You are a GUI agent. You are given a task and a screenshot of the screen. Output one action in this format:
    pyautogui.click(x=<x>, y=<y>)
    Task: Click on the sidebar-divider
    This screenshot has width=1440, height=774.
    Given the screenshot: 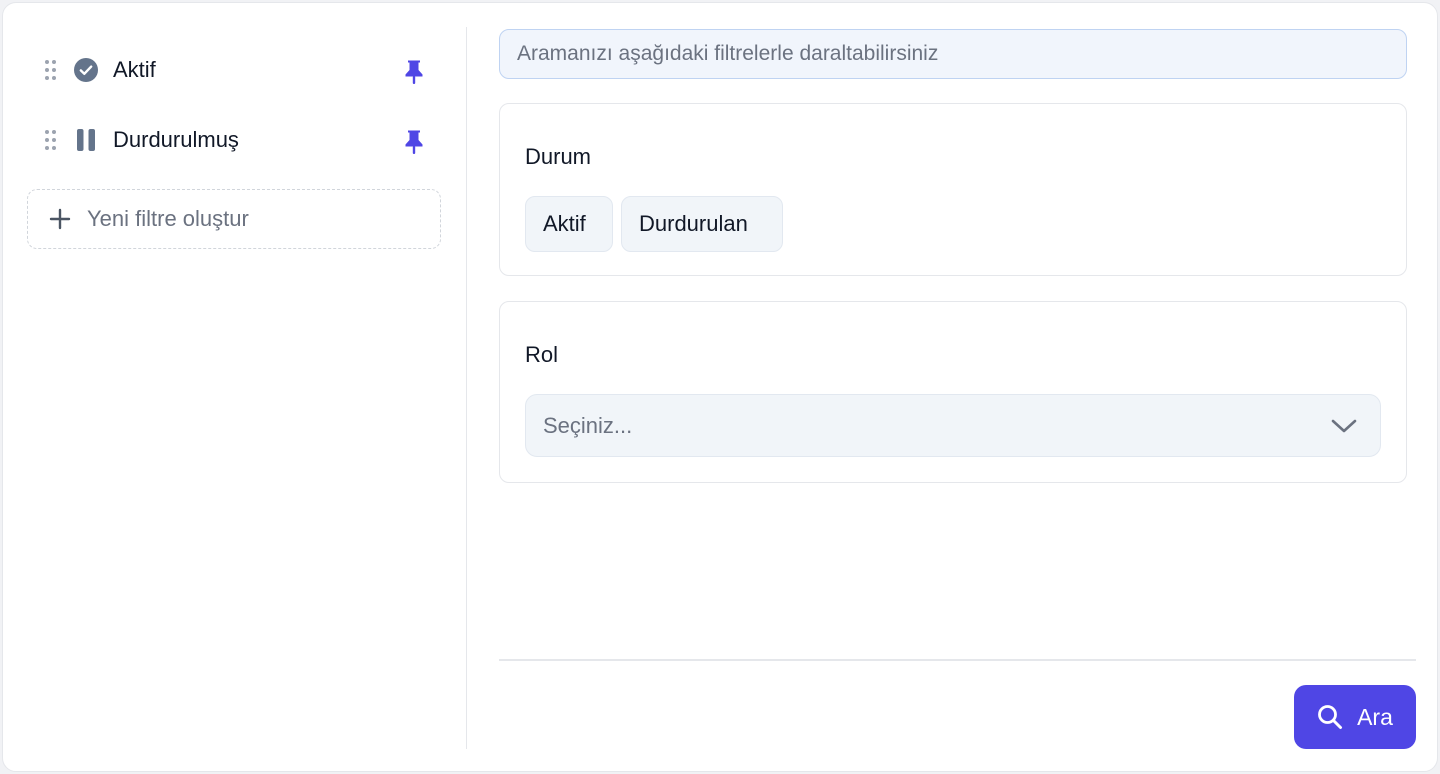 What is the action you would take?
    pyautogui.click(x=466, y=388)
    